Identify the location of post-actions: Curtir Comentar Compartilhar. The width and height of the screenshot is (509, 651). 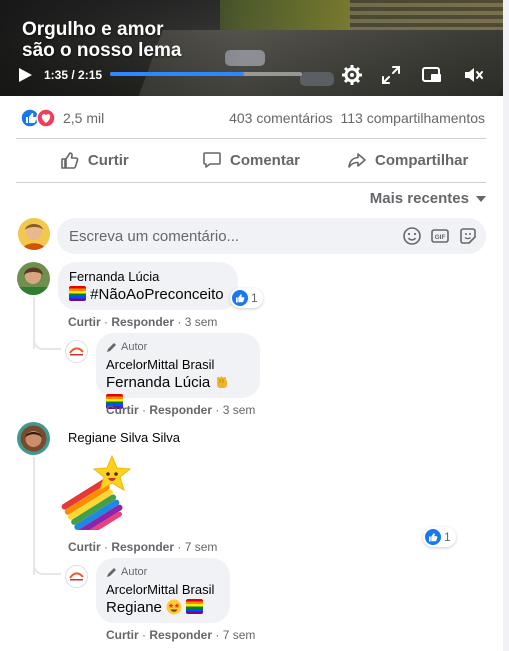
(251, 160).